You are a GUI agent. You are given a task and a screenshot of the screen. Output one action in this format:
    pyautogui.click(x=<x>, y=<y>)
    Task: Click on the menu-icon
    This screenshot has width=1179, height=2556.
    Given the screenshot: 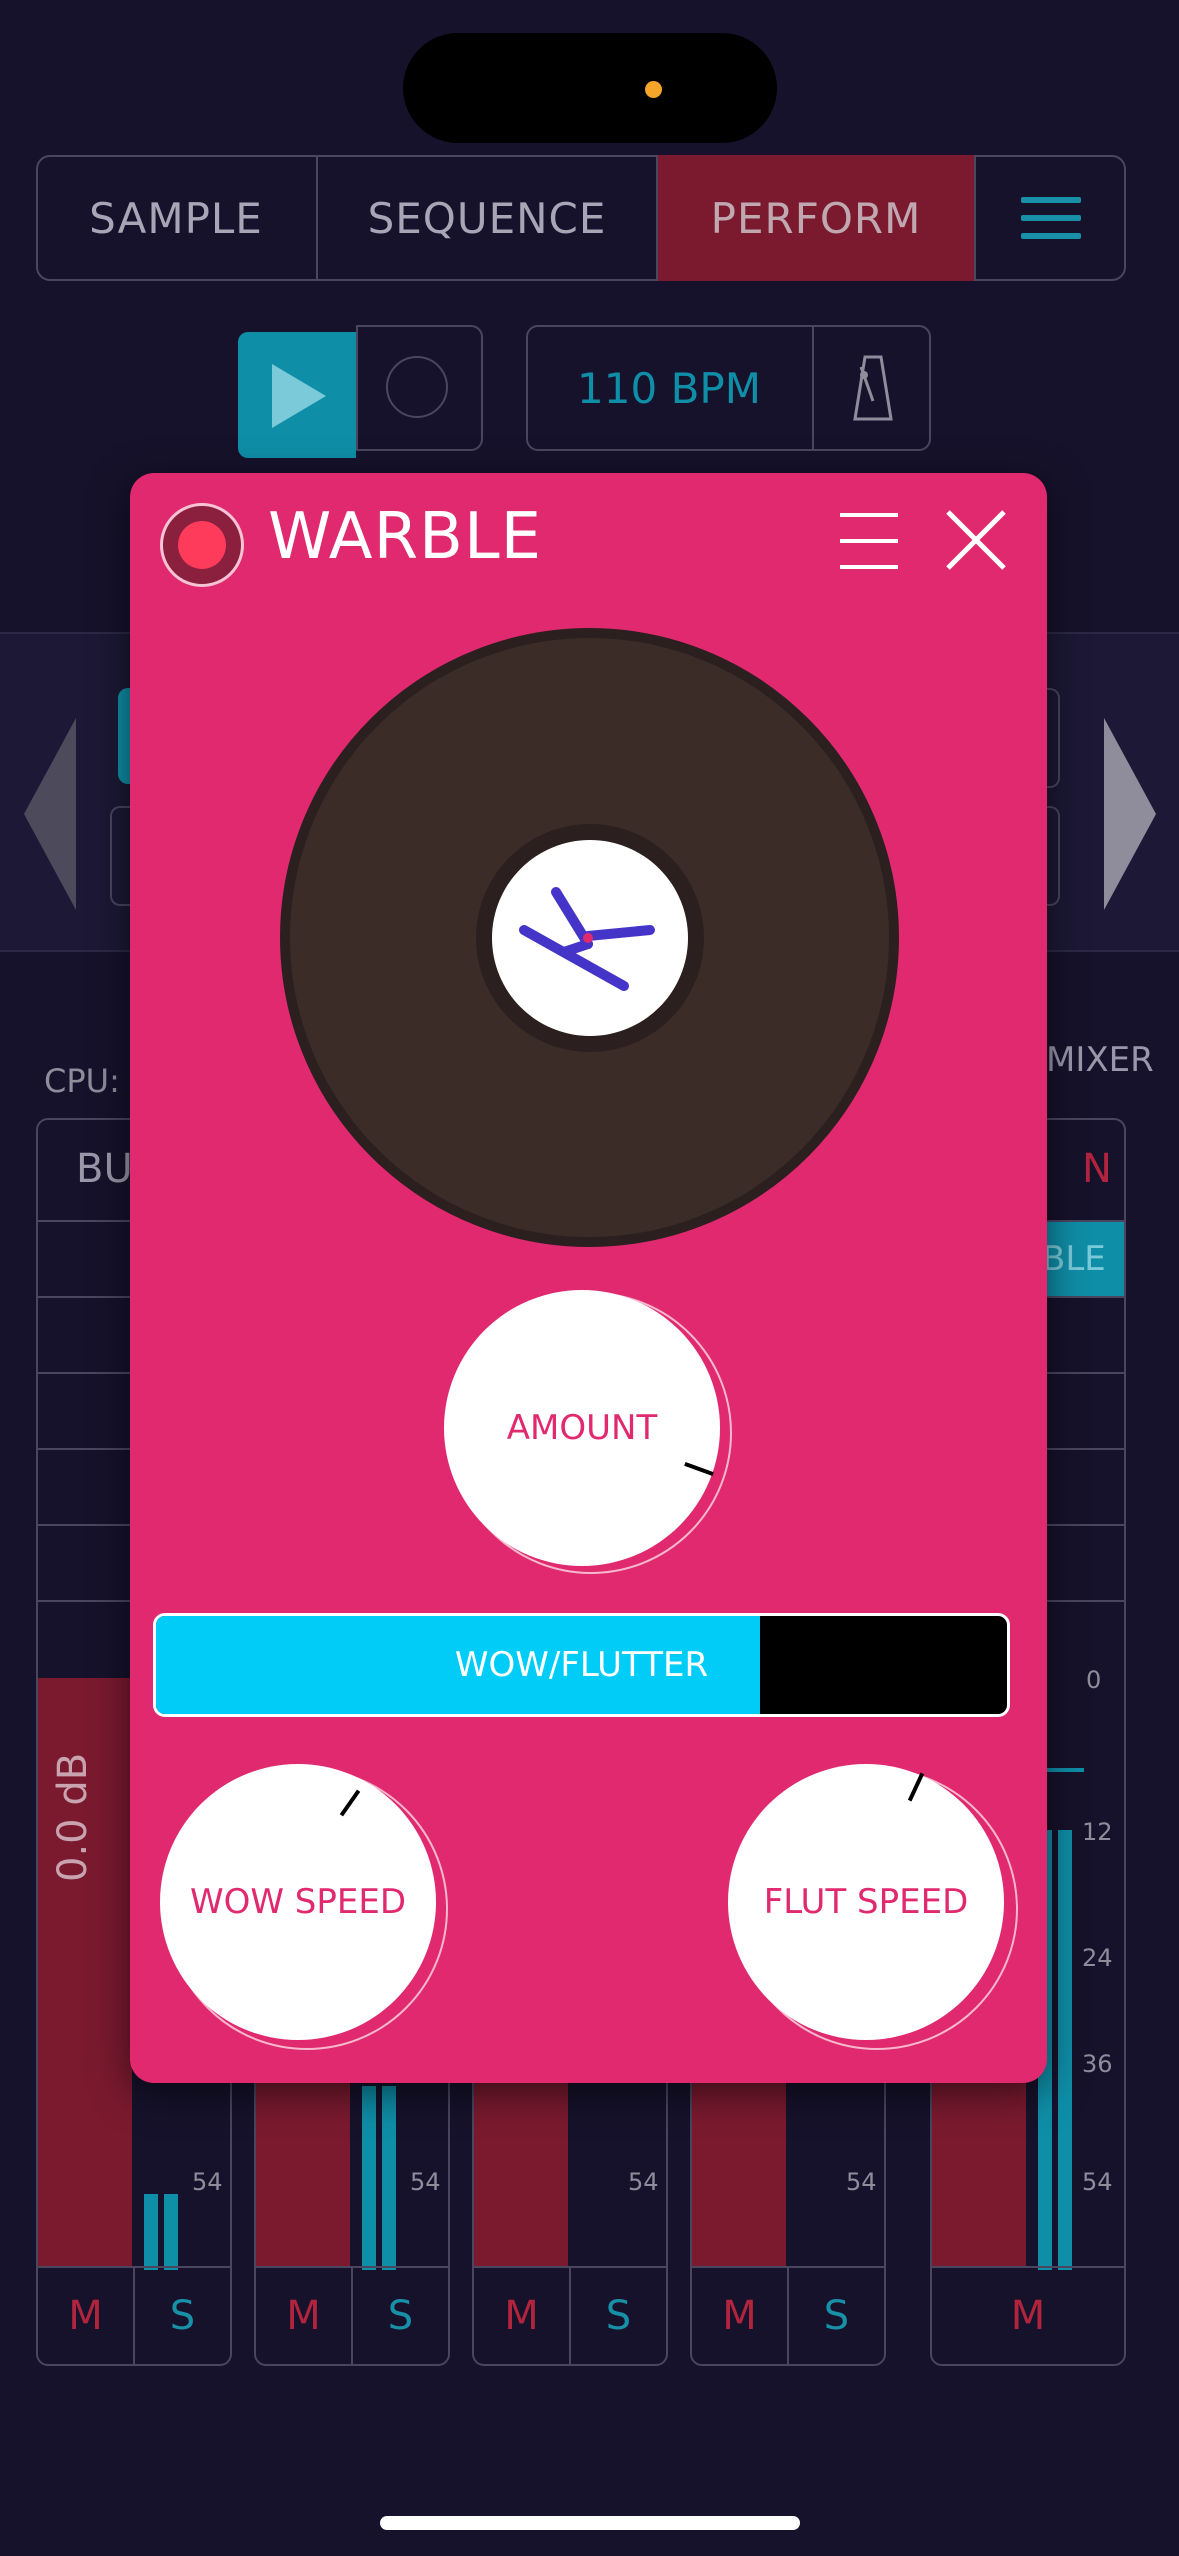 What is the action you would take?
    pyautogui.click(x=869, y=515)
    